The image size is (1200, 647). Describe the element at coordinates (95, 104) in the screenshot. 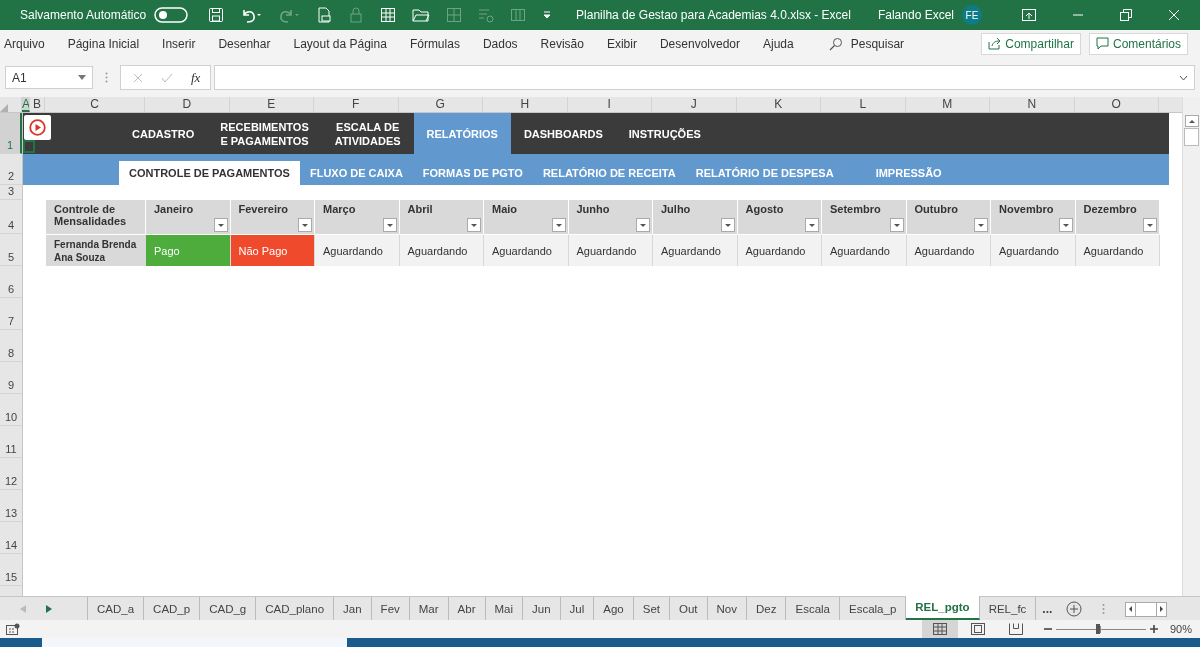

I see `column-header: C` at that location.